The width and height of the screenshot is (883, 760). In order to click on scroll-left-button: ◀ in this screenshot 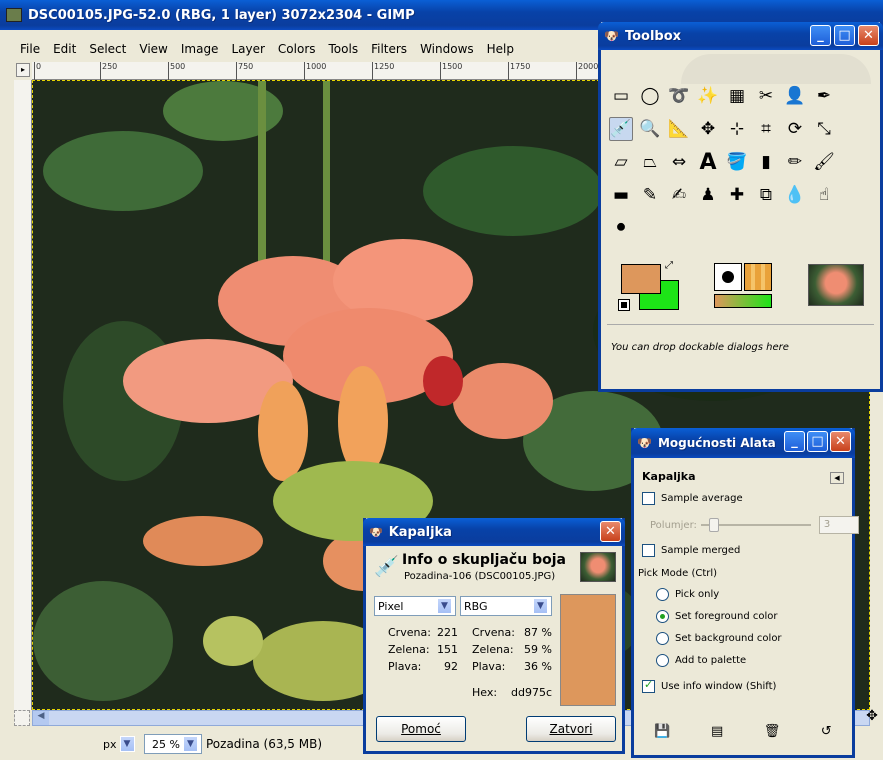, I will do `click(41, 718)`.